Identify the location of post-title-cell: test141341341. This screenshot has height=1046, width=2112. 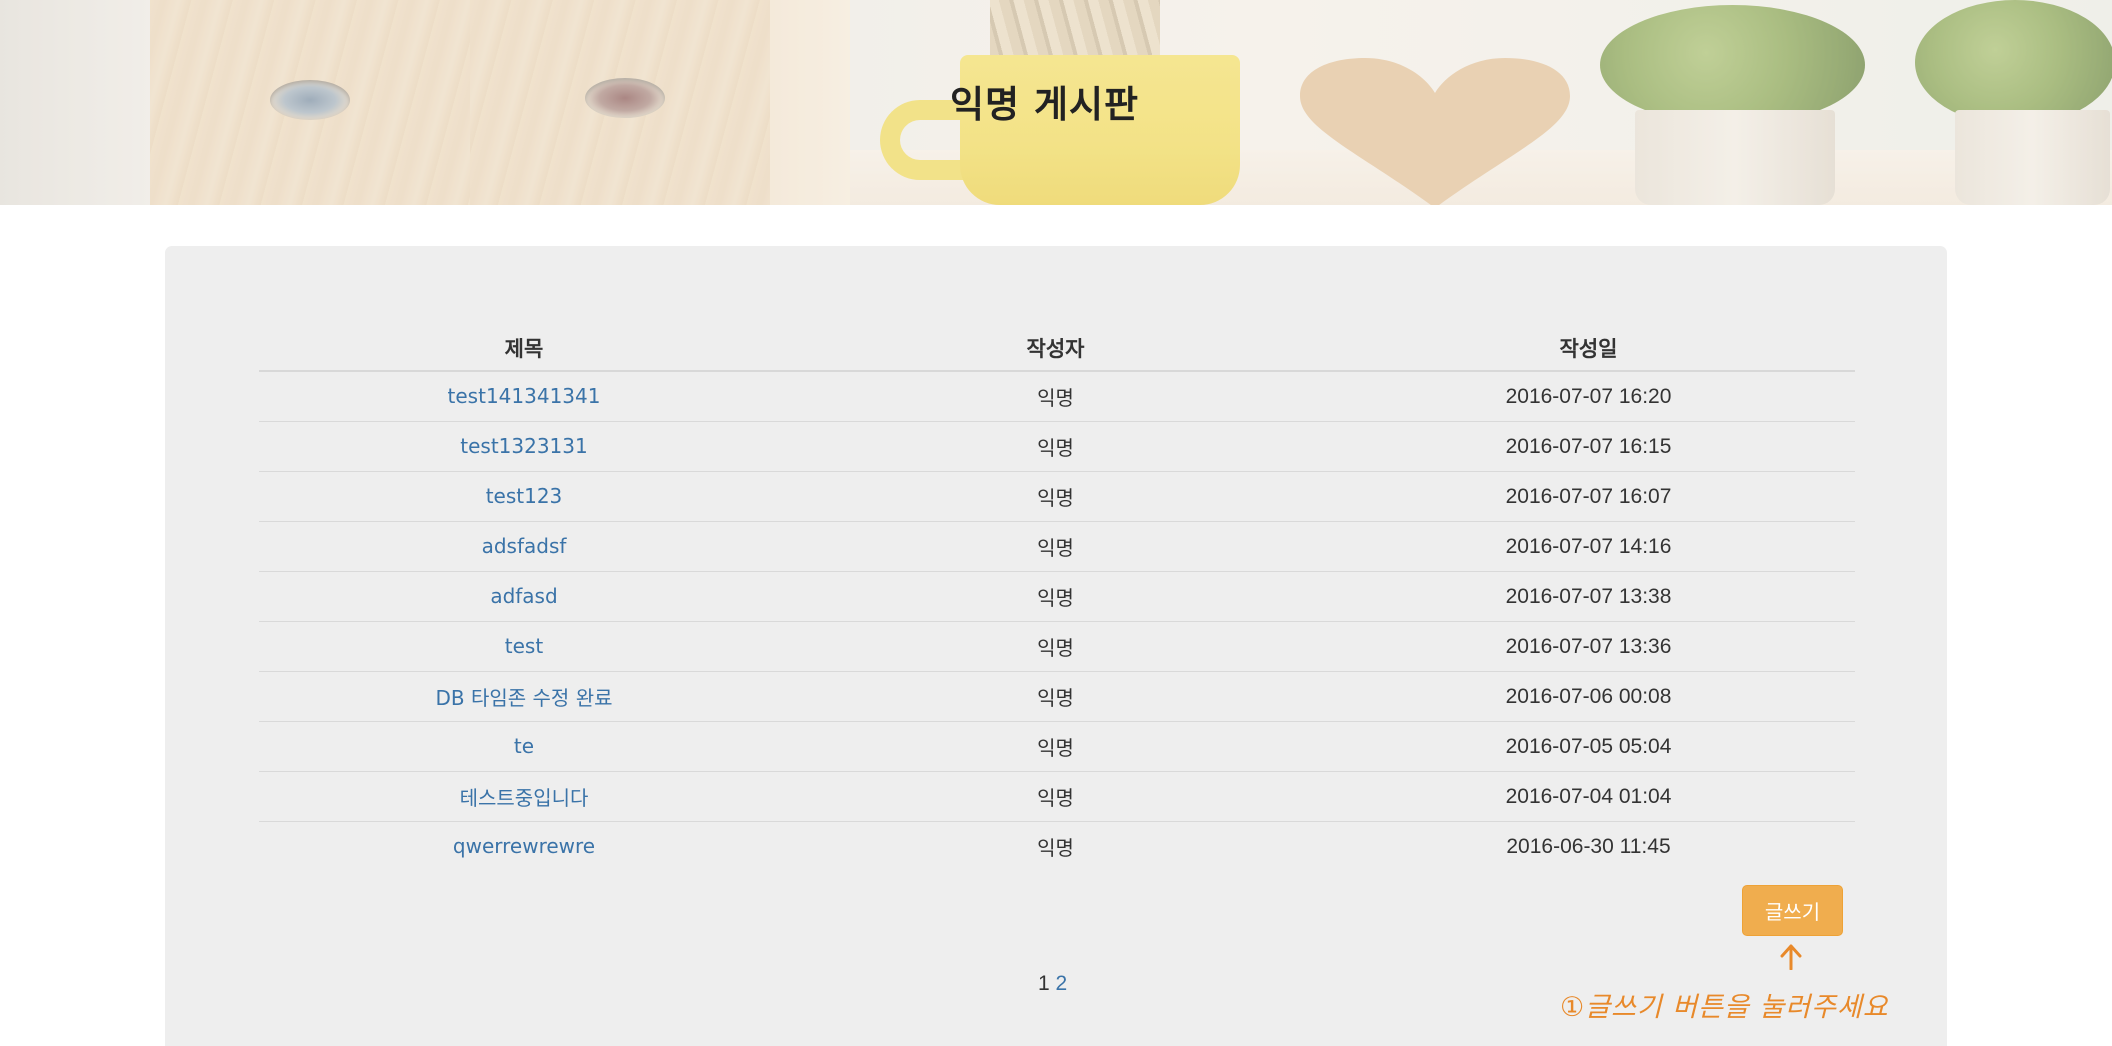
(524, 396).